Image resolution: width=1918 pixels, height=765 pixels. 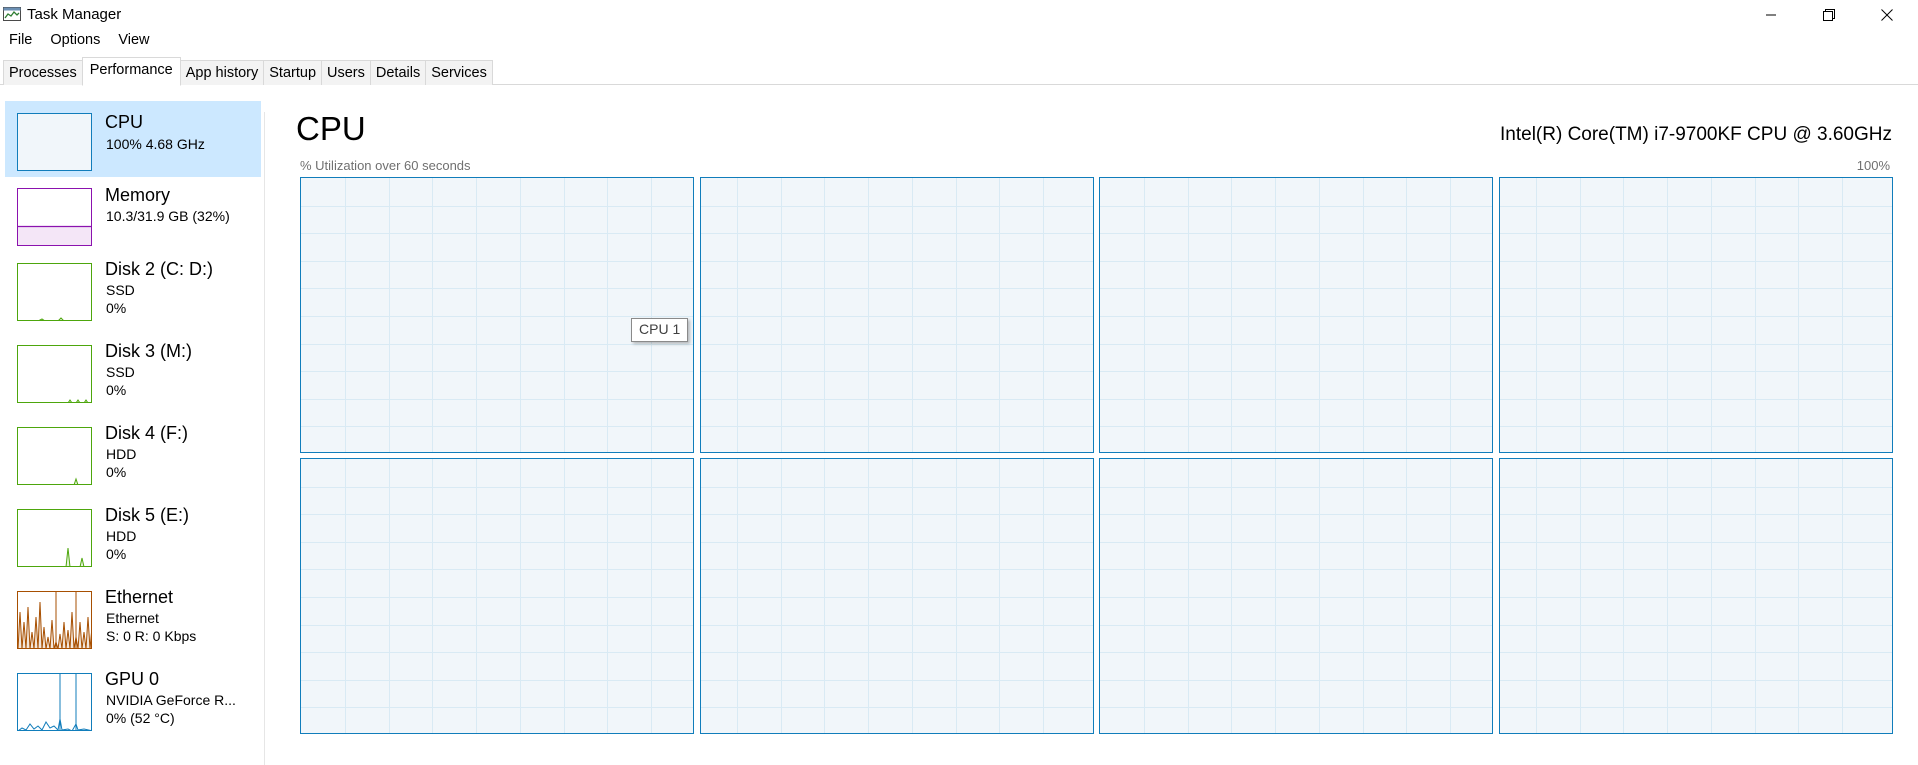 What do you see at coordinates (660, 330) in the screenshot?
I see `core-tooltip: CPU 1` at bounding box center [660, 330].